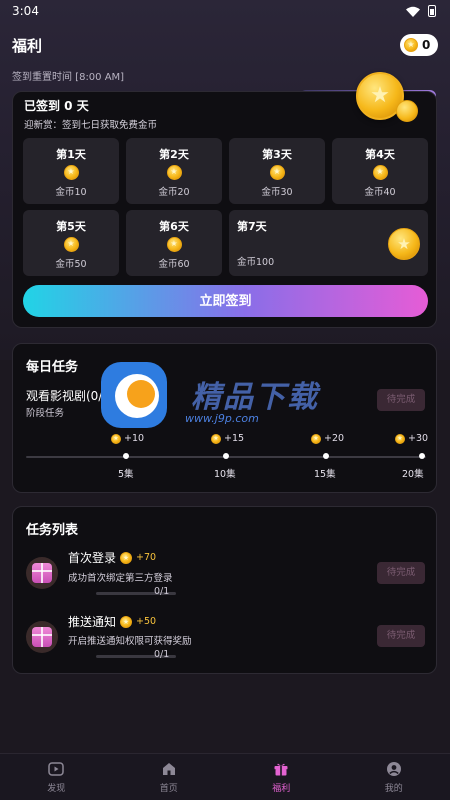 Image resolution: width=450 pixels, height=800 pixels. Describe the element at coordinates (281, 777) in the screenshot. I see `nav-item-welfare: 福利` at that location.